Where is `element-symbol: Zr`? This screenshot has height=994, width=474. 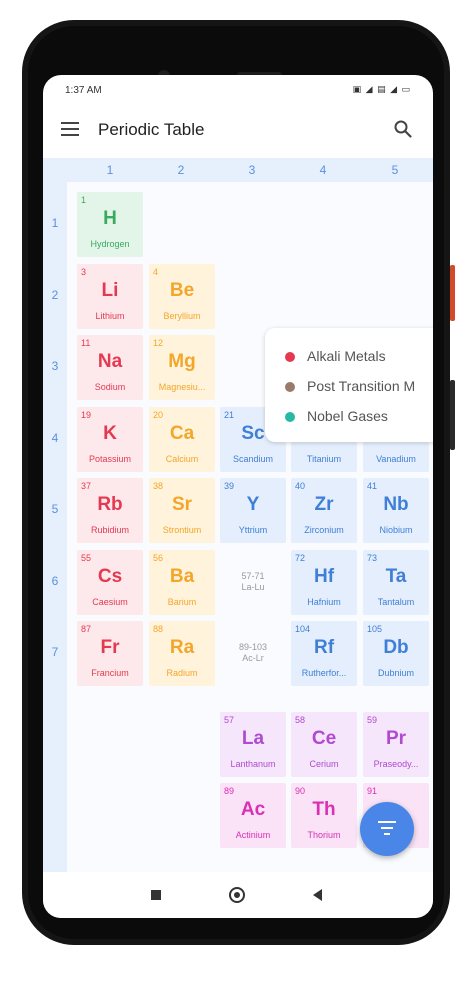 element-symbol: Zr is located at coordinates (324, 504).